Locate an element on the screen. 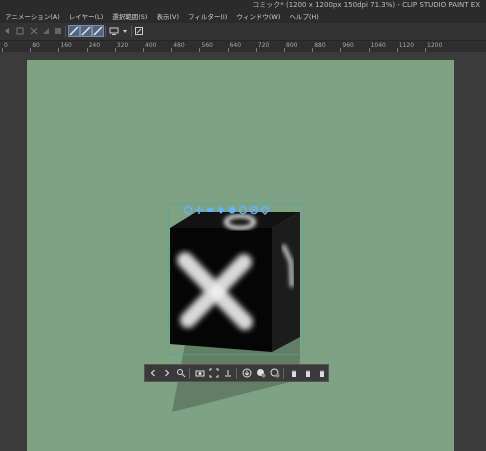 This screenshot has height=451, width=486. fill-icon is located at coordinates (57, 30).